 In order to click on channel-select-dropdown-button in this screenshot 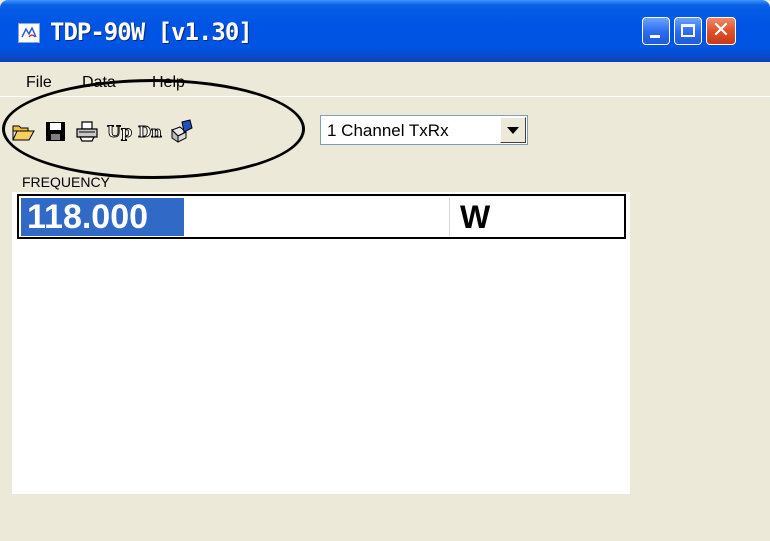, I will do `click(513, 130)`.